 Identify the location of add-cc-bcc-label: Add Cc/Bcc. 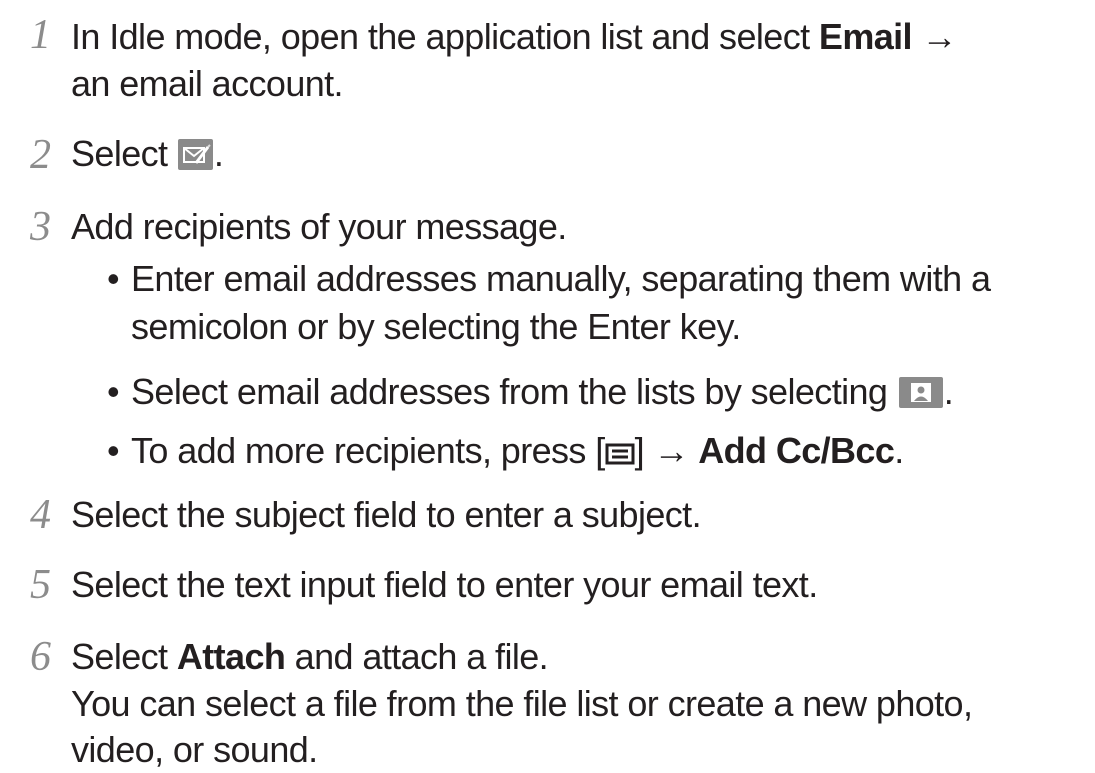
(796, 450).